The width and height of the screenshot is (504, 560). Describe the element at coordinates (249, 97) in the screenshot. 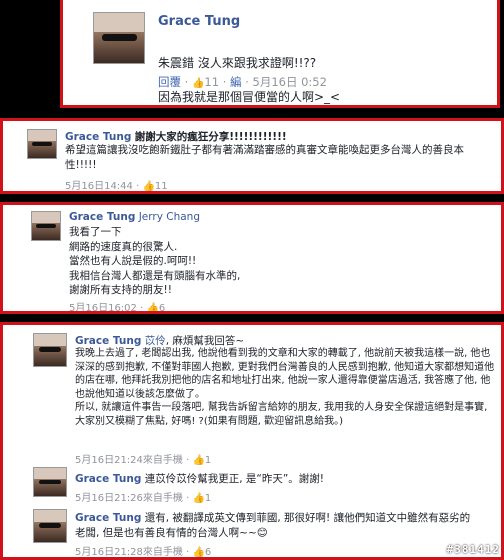

I see `comment-line-2: 因為我就是那個冒便當的人啊>_<` at that location.